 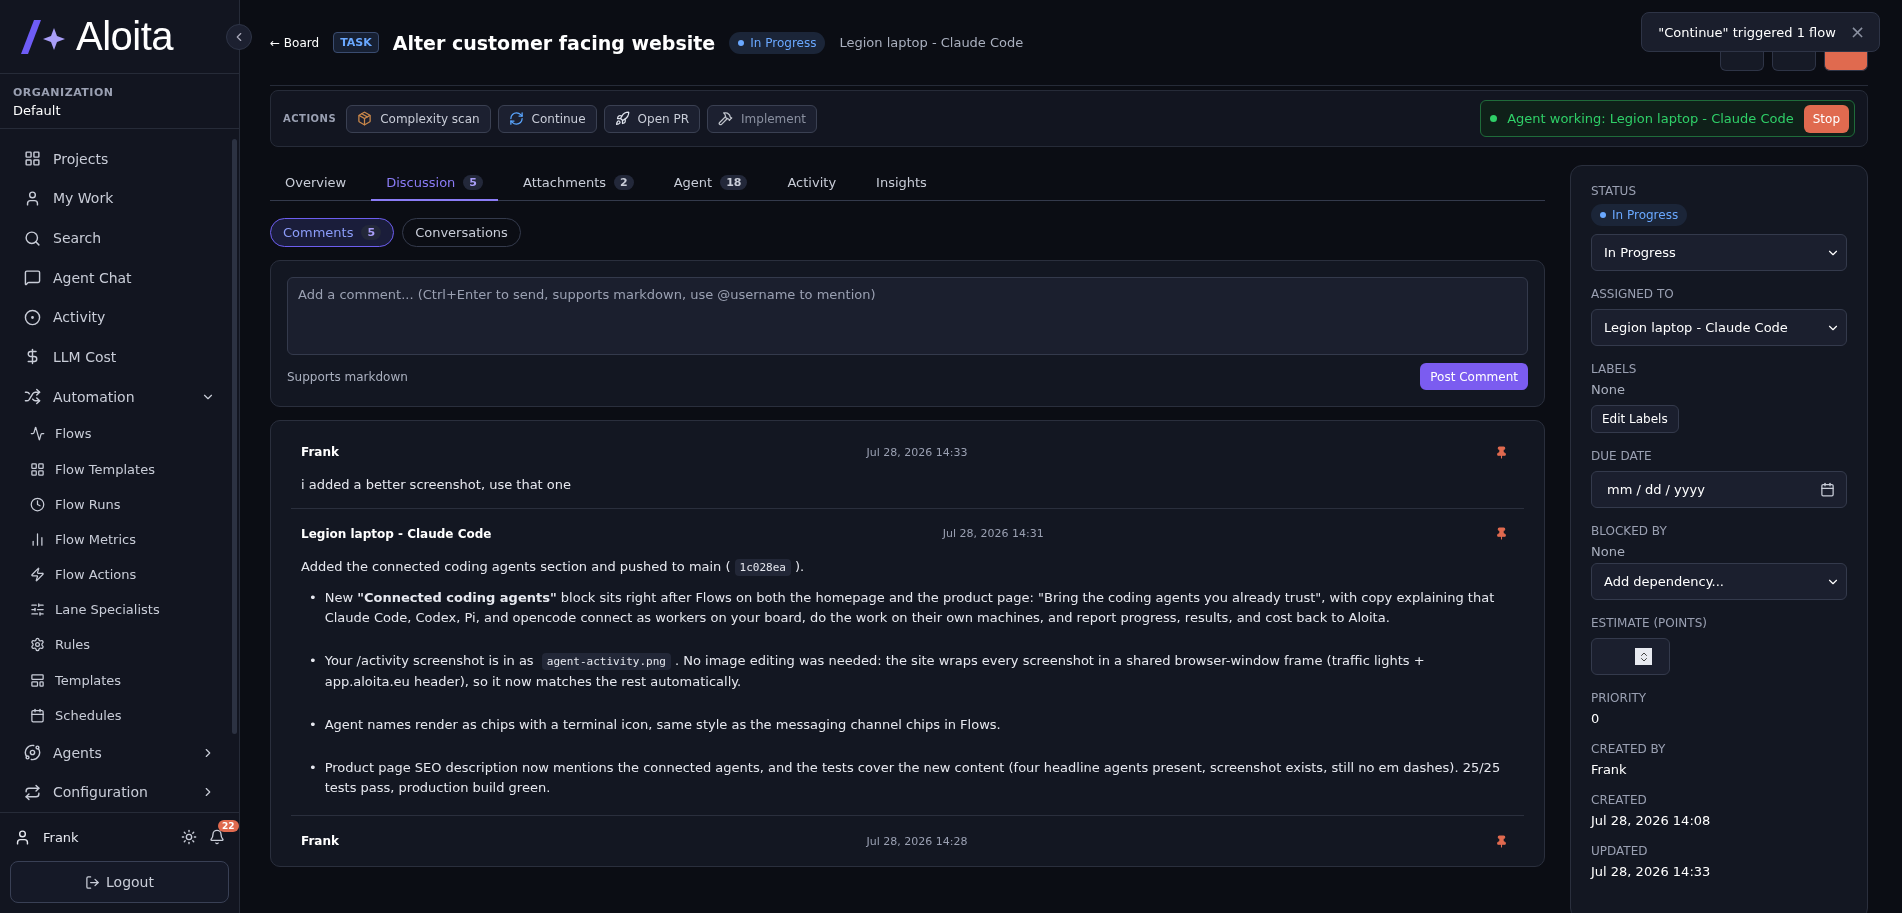 I want to click on calendar-icon, so click(x=1827, y=489).